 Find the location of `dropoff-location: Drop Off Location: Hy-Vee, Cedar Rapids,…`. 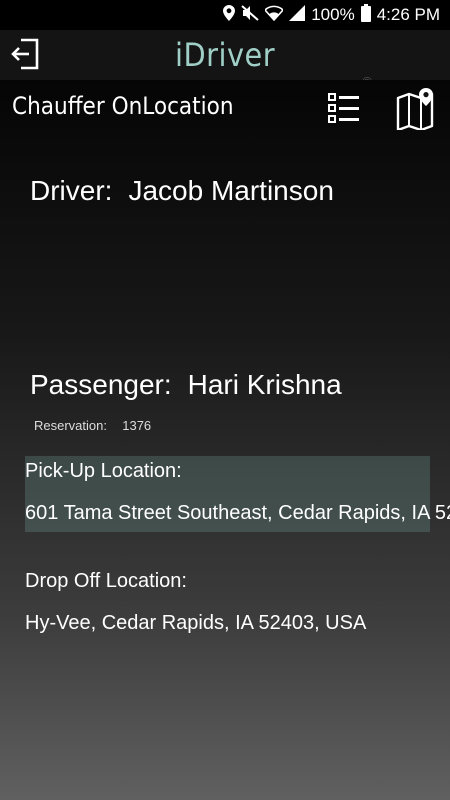

dropoff-location: Drop Off Location: Hy-Vee, Cedar Rapids,… is located at coordinates (227, 604).